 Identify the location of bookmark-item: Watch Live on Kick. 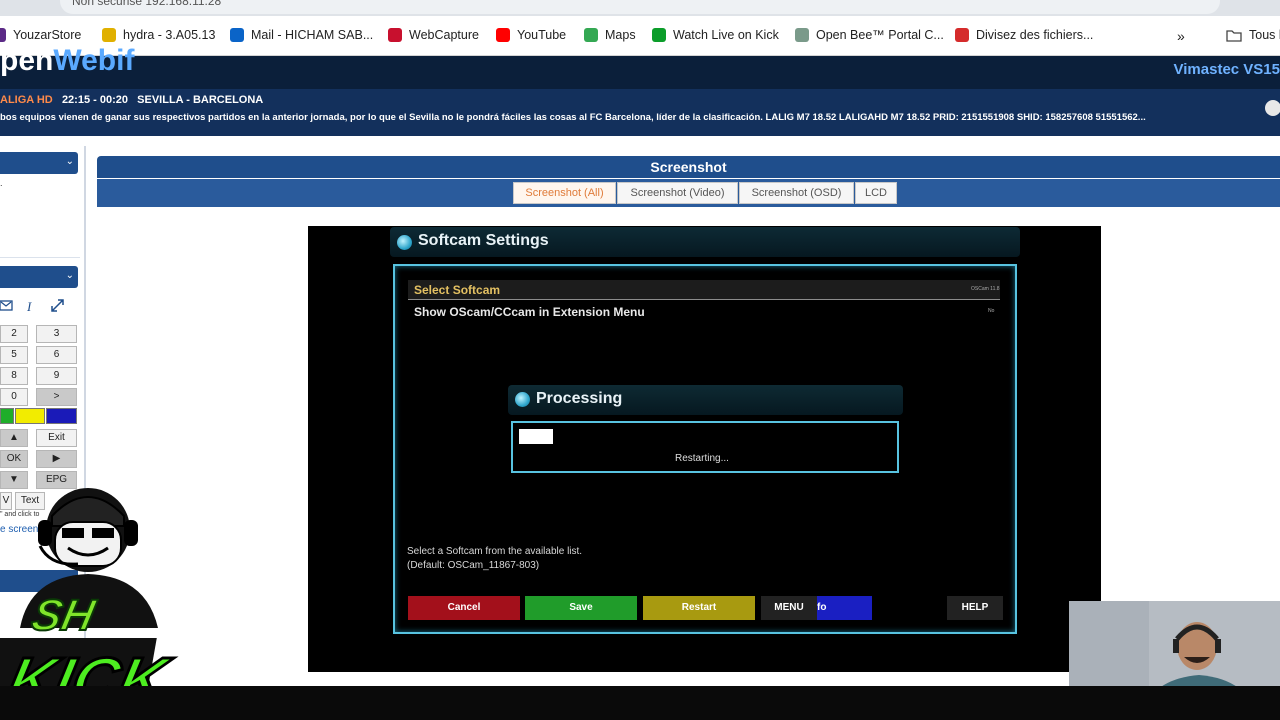
(715, 35).